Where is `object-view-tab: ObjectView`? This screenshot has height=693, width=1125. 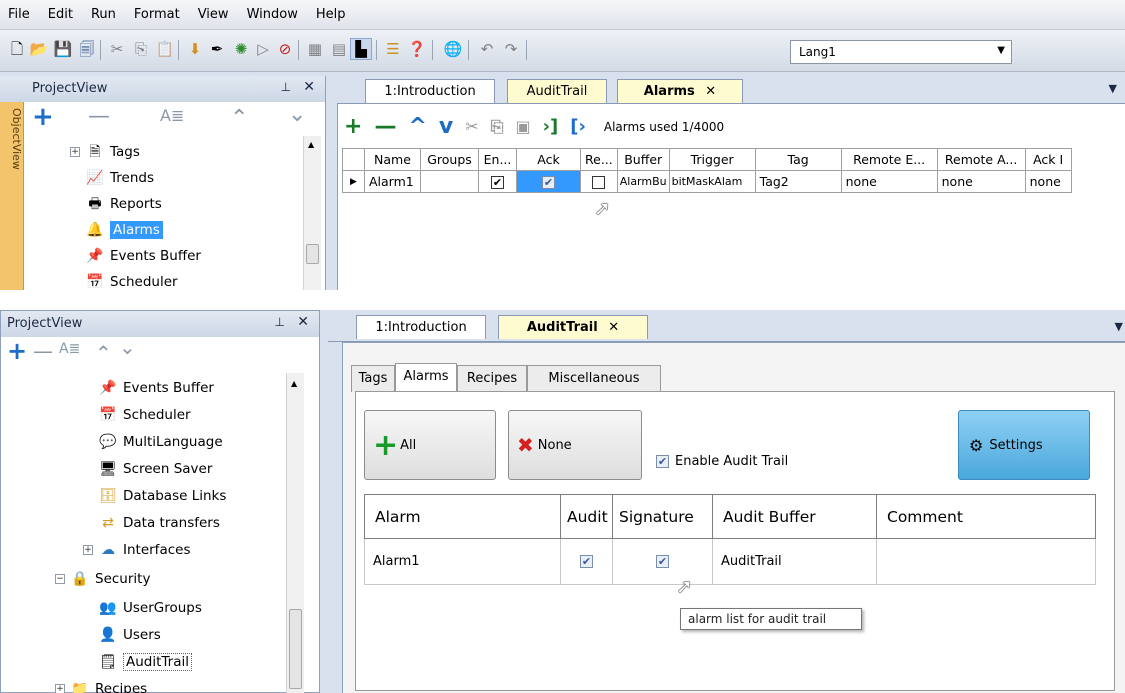
object-view-tab: ObjectView is located at coordinates (12, 196).